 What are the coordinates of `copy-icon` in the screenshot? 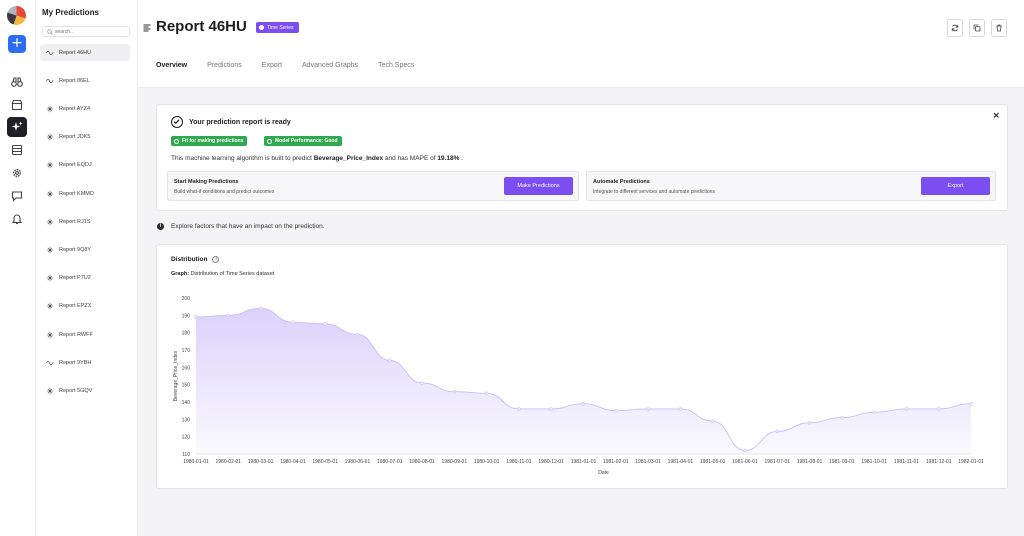 It's located at (977, 28).